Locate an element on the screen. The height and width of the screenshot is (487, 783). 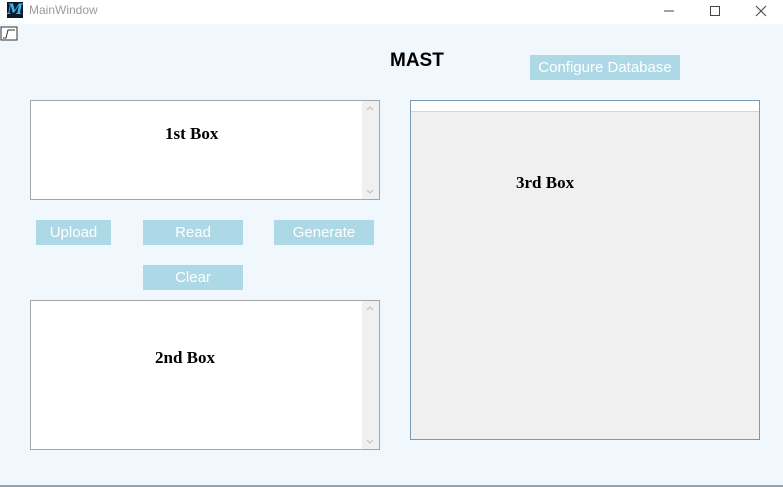
close-icon is located at coordinates (761, 11).